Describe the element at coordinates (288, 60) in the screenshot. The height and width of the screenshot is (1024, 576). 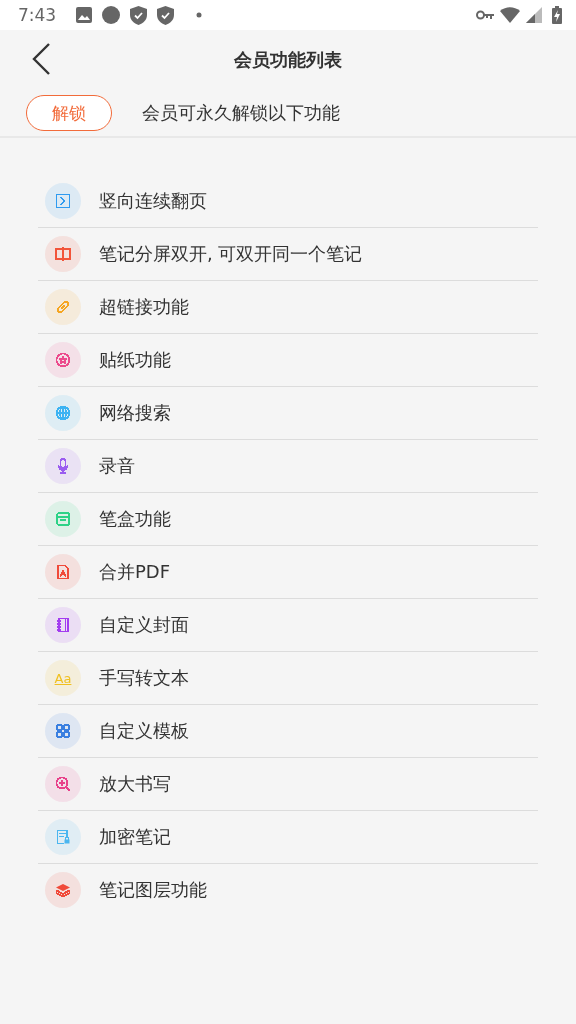
I see `page-title: 会员功能列表` at that location.